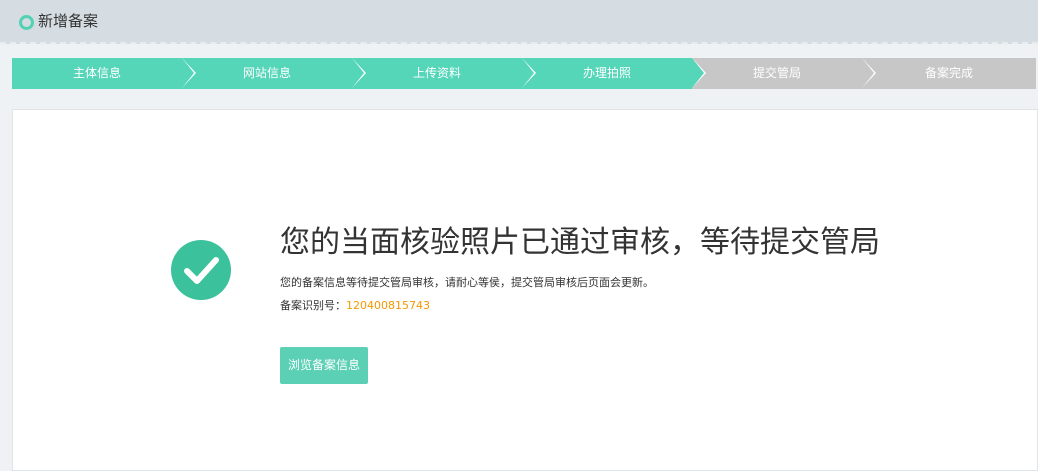 This screenshot has width=1038, height=471. I want to click on step-upload-docs: 上传资料, so click(444, 73).